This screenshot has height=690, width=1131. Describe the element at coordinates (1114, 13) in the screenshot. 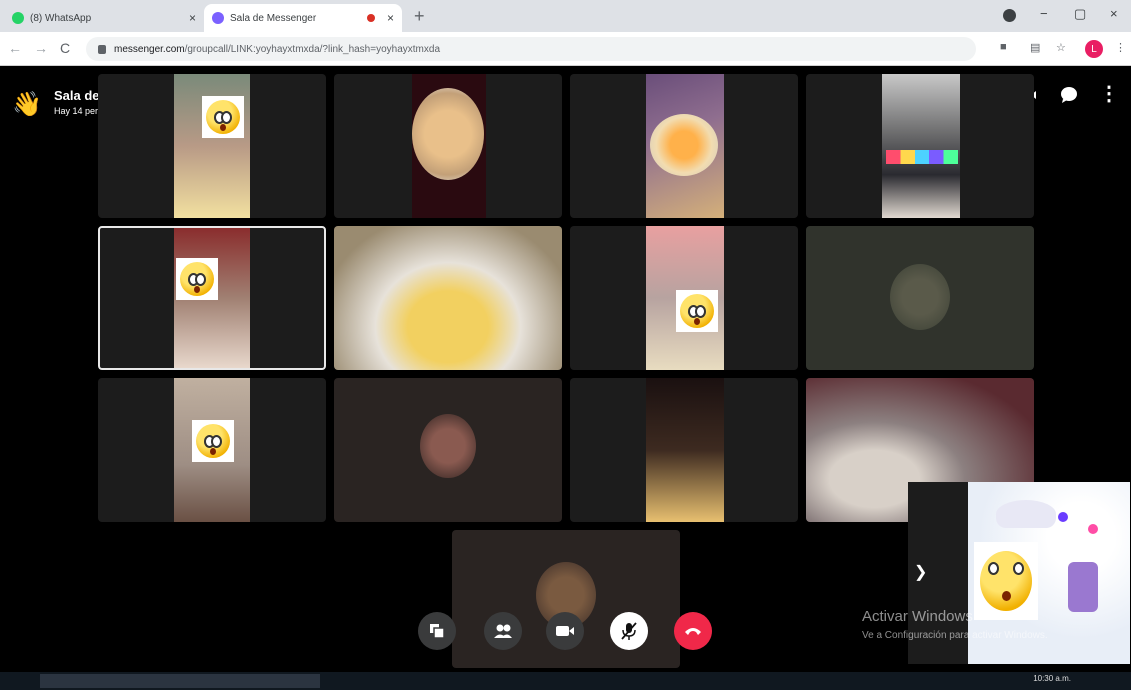

I see `close-window-button: ×` at that location.